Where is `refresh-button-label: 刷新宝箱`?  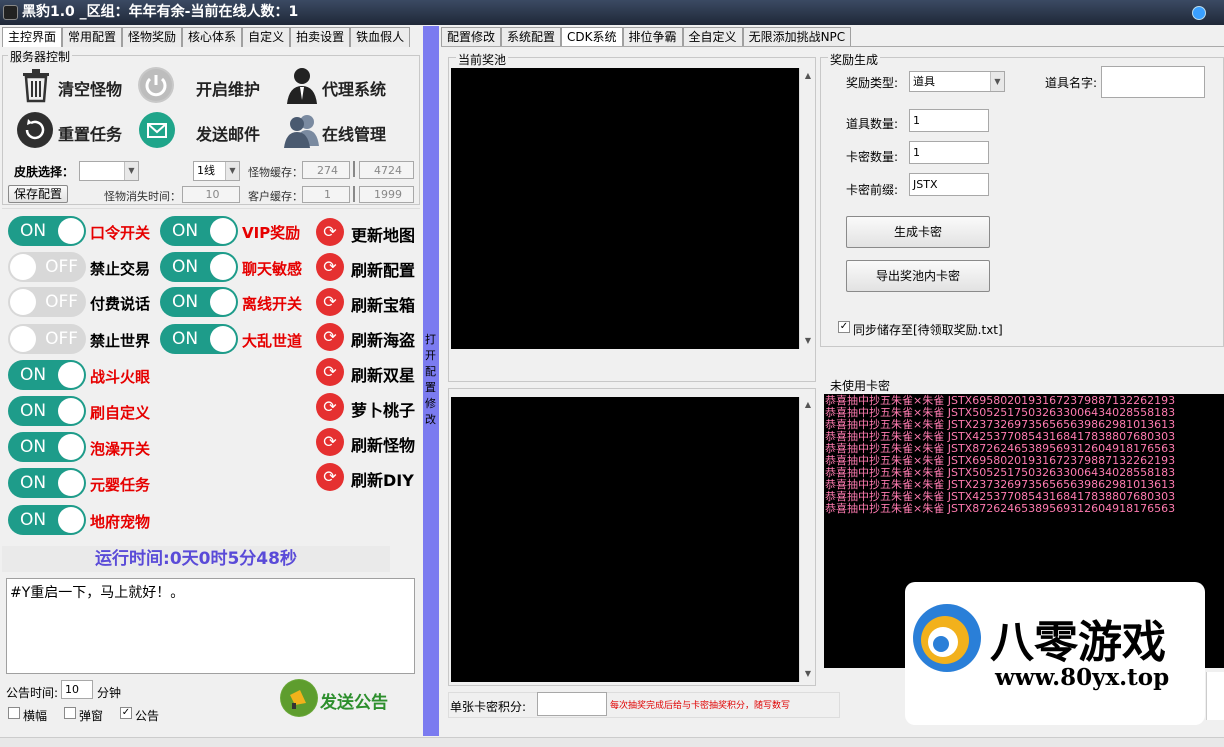
refresh-button-label: 刷新宝箱 is located at coordinates (383, 304).